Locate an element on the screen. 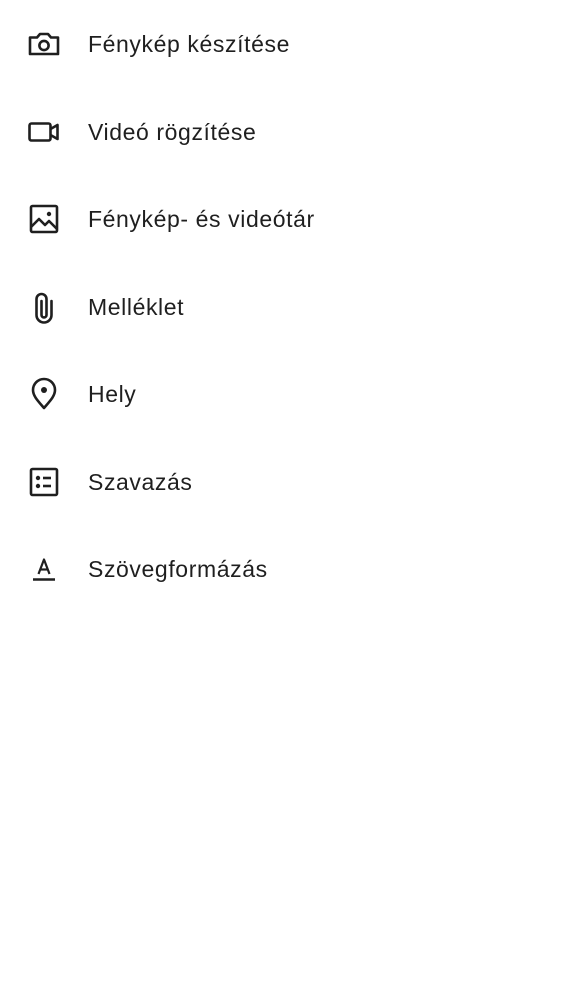 Image resolution: width=562 pixels, height=1000 pixels. menu-item-record-video: Videó rögzítése is located at coordinates (281, 131).